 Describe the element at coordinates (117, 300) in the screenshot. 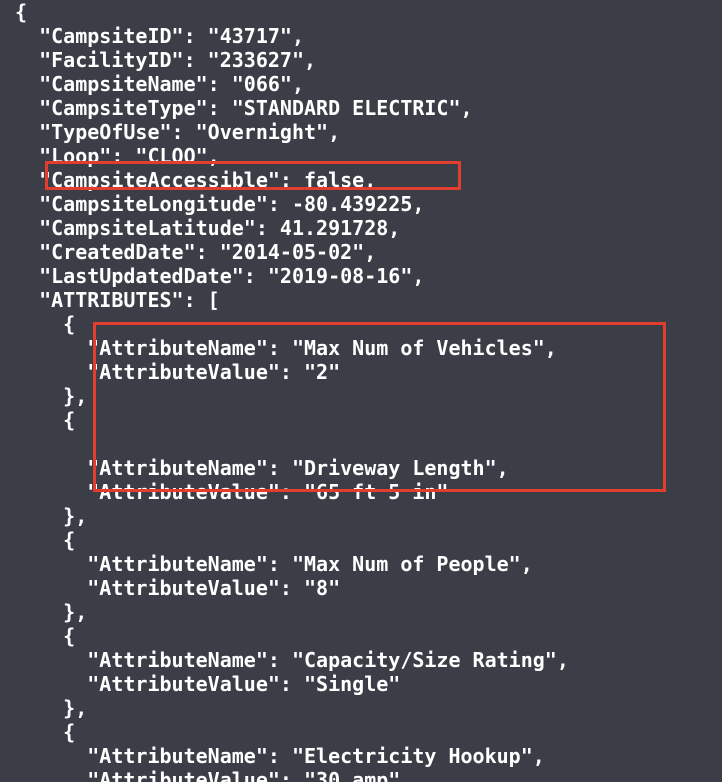

I see `code-line: "ATTRIBUTES": [` at that location.